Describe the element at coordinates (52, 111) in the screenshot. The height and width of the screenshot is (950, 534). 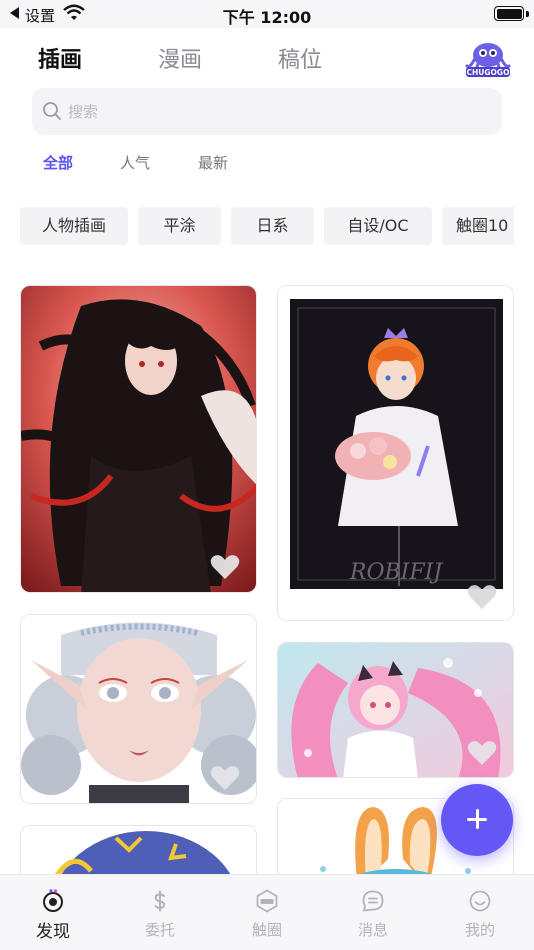
I see `search-icon` at that location.